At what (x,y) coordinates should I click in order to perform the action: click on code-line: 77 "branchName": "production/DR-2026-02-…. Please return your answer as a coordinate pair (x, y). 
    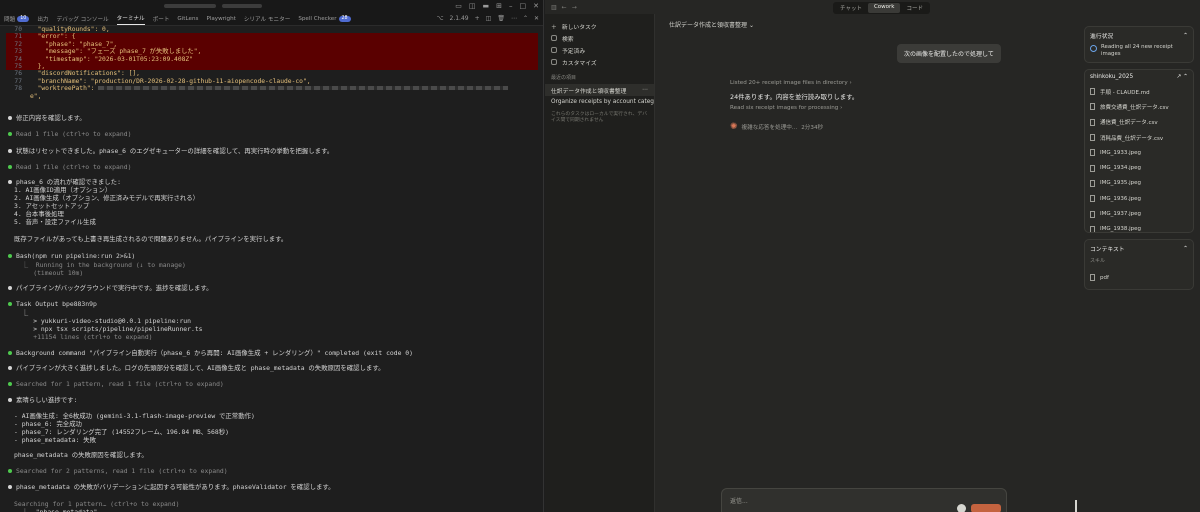
    Looking at the image, I should click on (272, 81).